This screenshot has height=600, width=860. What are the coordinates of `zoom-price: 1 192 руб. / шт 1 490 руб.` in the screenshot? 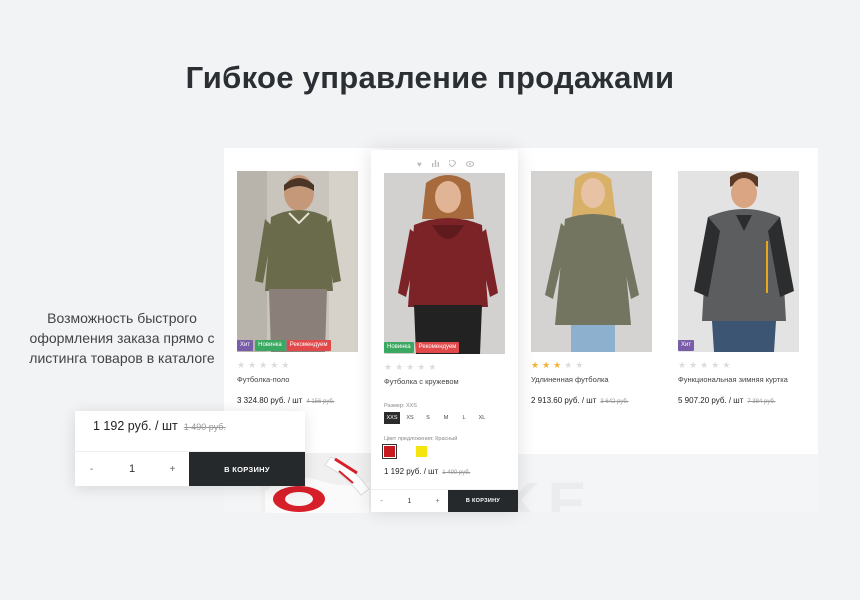 It's located at (159, 426).